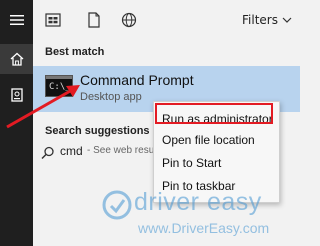 This screenshot has height=246, width=320. I want to click on home-icon, so click(16, 59).